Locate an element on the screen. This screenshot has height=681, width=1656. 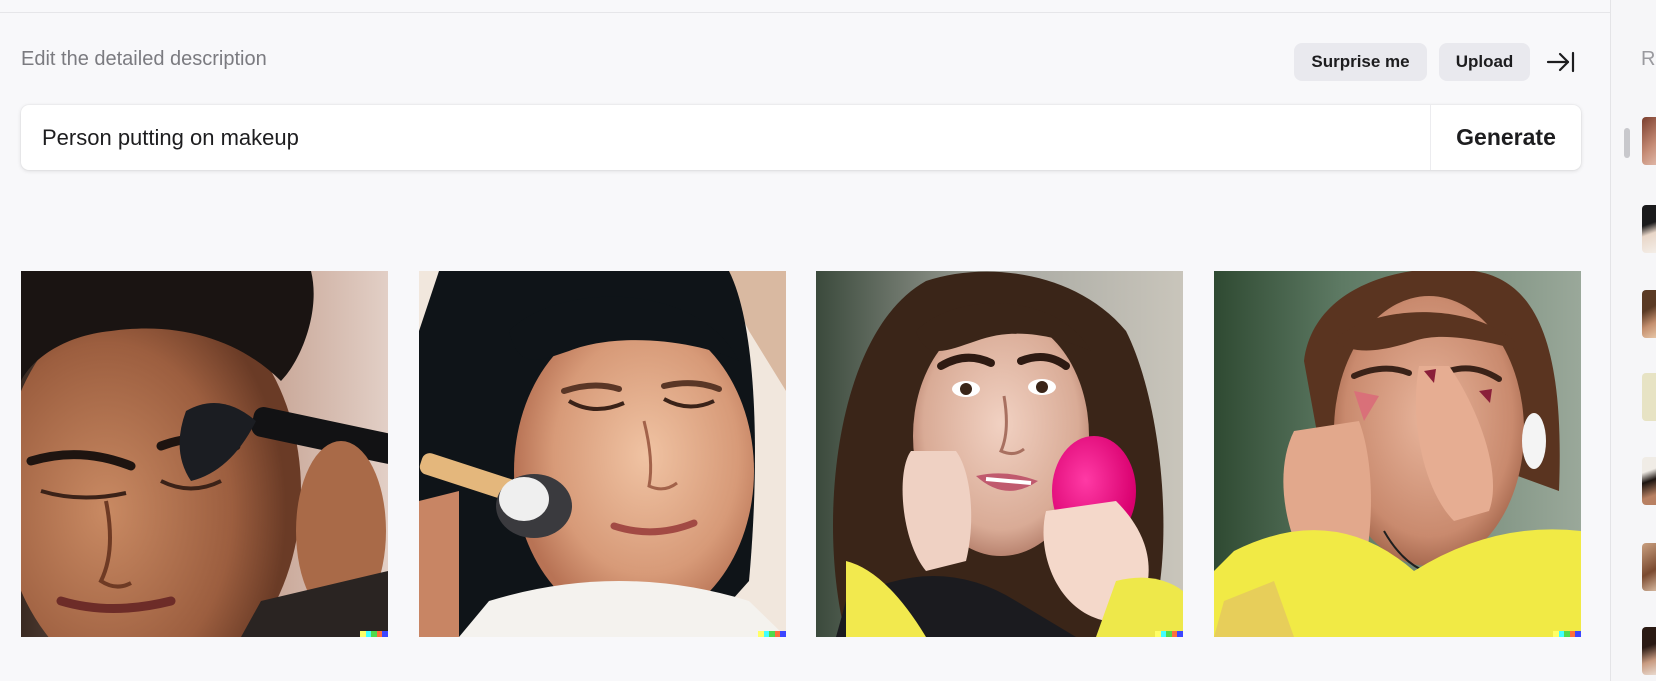
sidebar-heading: R is located at coordinates (1648, 59).